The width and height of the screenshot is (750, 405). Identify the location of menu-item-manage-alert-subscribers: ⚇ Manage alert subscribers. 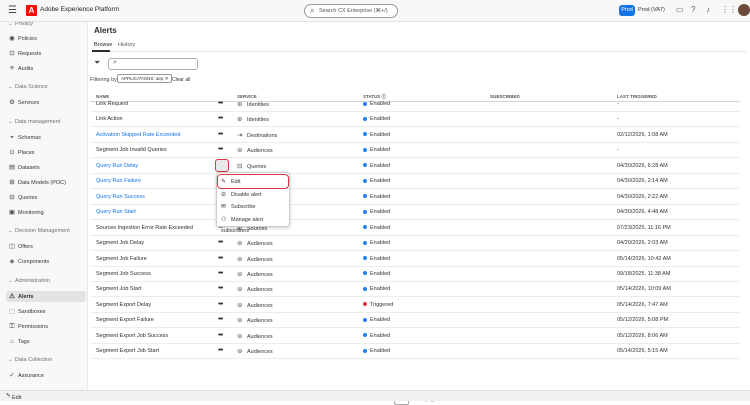
(254, 224).